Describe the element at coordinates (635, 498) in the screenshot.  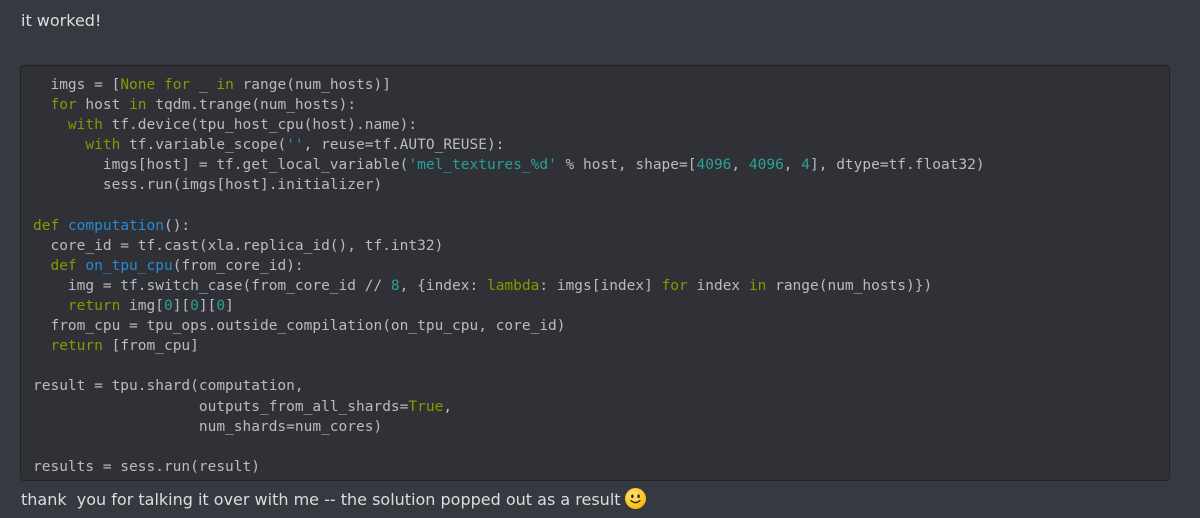
I see `slightly-smiling-face-icon` at that location.